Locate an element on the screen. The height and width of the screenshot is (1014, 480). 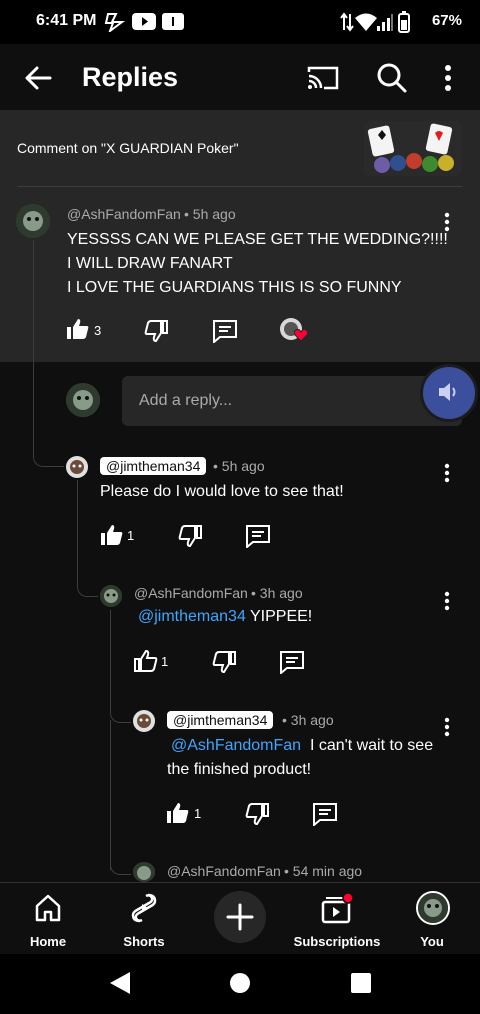
my-avatar is located at coordinates (83, 400).